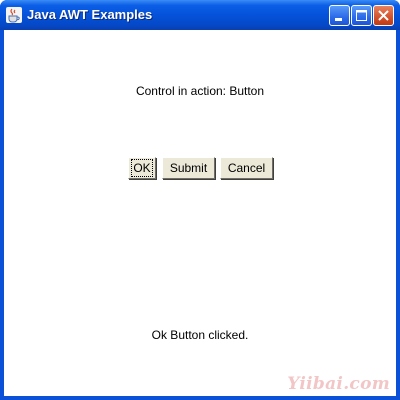  Describe the element at coordinates (90, 14) in the screenshot. I see `window-title: Java AWT Examples` at that location.